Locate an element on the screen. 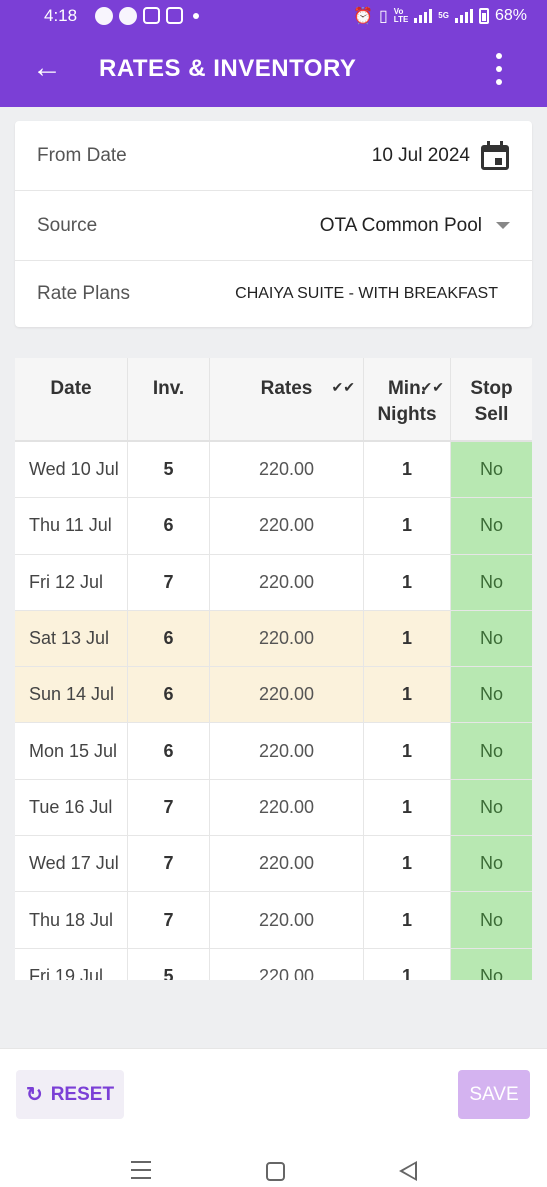 This screenshot has height=1187, width=547. table-row: Sat 13 Jul 6 220.00 1 No is located at coordinates (273, 639).